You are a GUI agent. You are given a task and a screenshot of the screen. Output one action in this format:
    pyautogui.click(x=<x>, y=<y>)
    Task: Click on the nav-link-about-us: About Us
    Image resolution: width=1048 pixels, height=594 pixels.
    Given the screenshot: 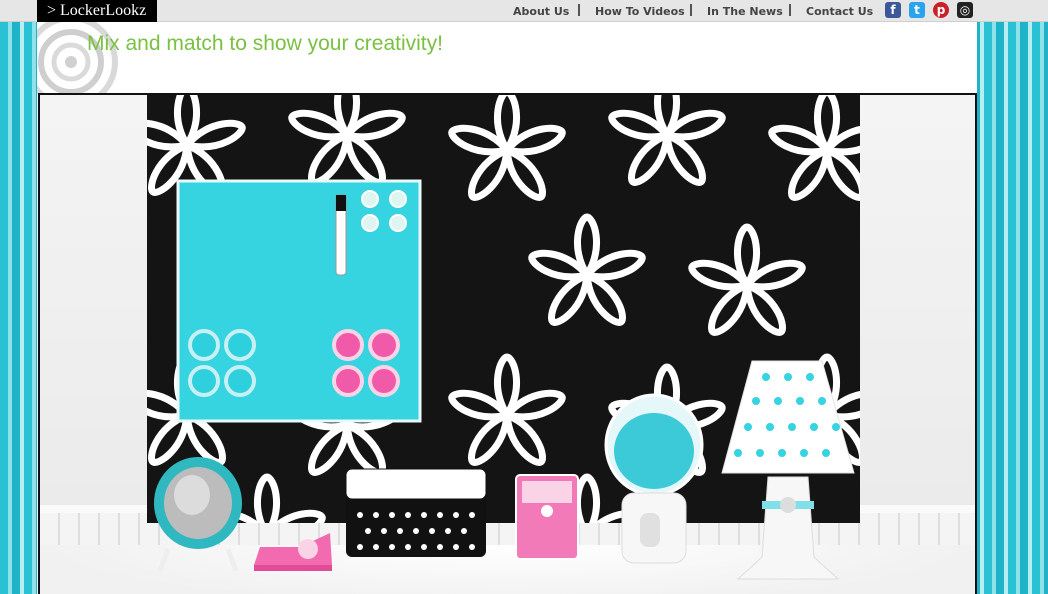 What is the action you would take?
    pyautogui.click(x=541, y=11)
    